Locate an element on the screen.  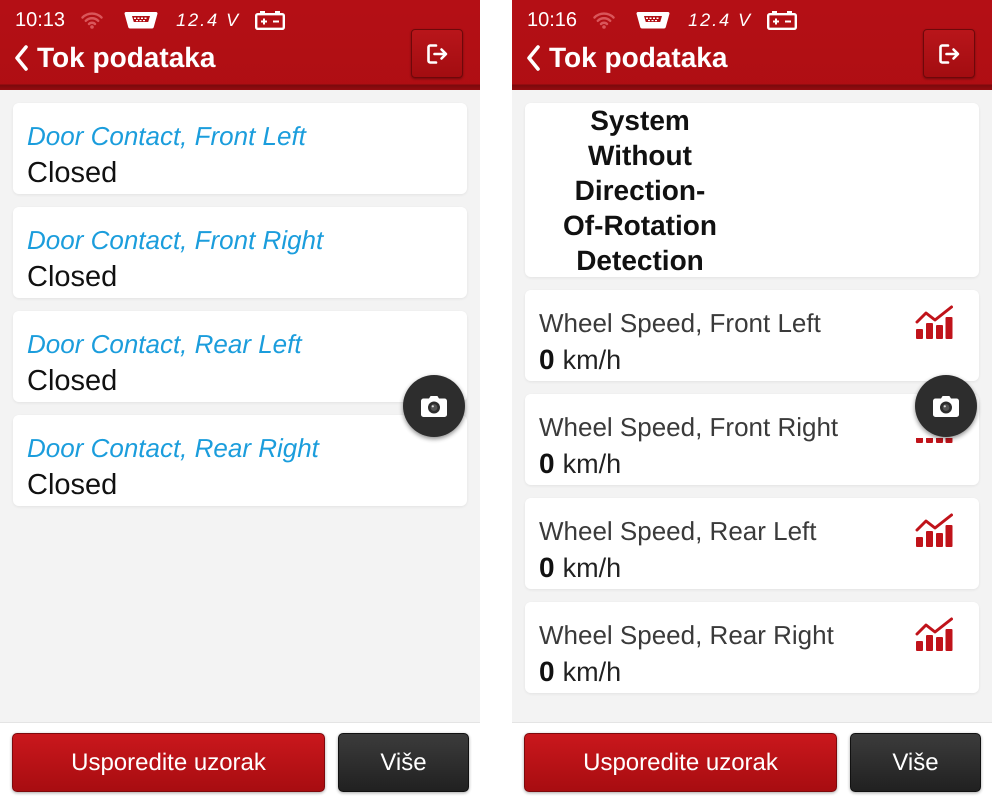
parameter-label: Door Contact, Rear Right is located at coordinates (174, 448).